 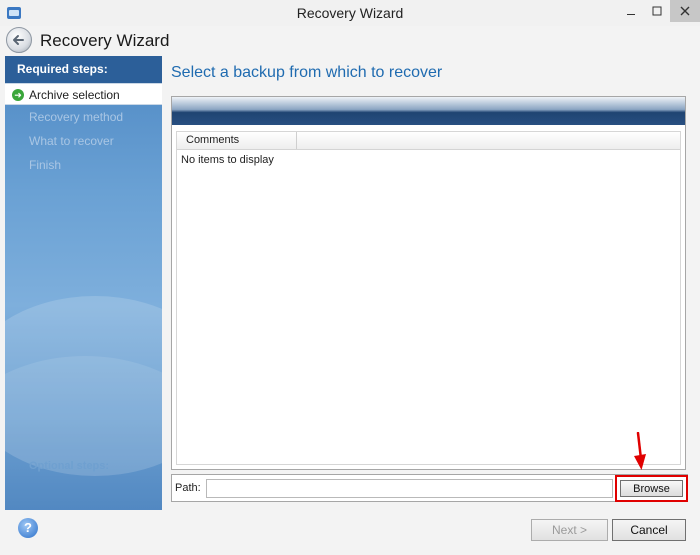 I want to click on step-what-to-recover: What to recover, so click(x=83, y=141).